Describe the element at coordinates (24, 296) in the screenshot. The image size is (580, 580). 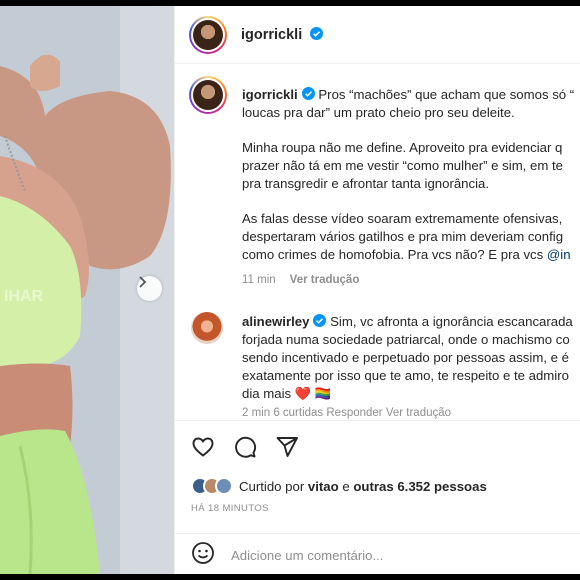
I see `svg-text: IHAR` at that location.